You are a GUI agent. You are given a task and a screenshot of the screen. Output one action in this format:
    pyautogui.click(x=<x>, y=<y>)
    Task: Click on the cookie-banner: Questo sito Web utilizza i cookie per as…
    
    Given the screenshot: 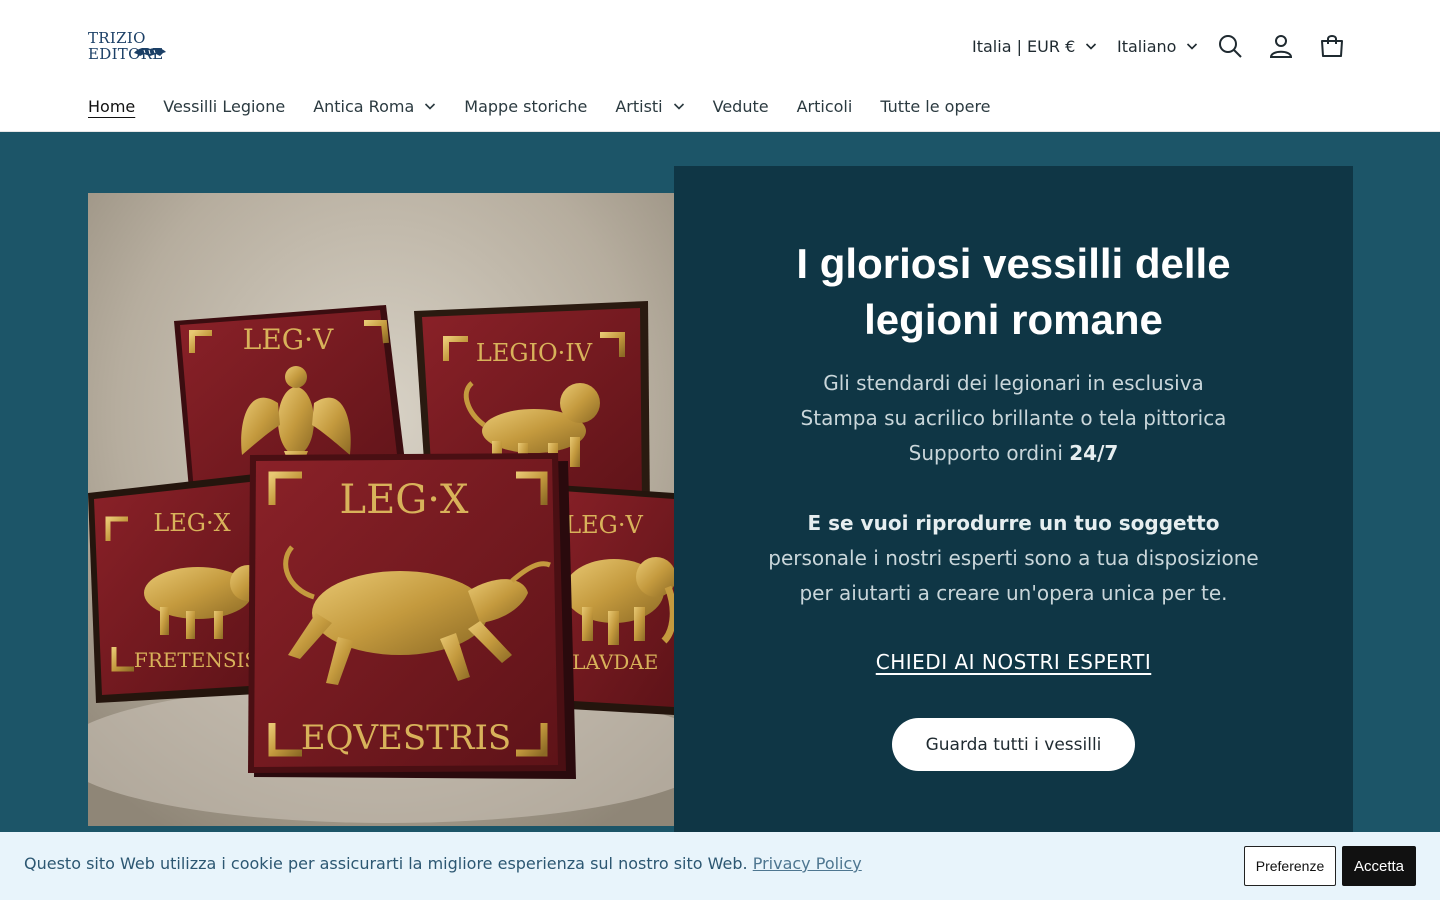 What is the action you would take?
    pyautogui.click(x=720, y=866)
    